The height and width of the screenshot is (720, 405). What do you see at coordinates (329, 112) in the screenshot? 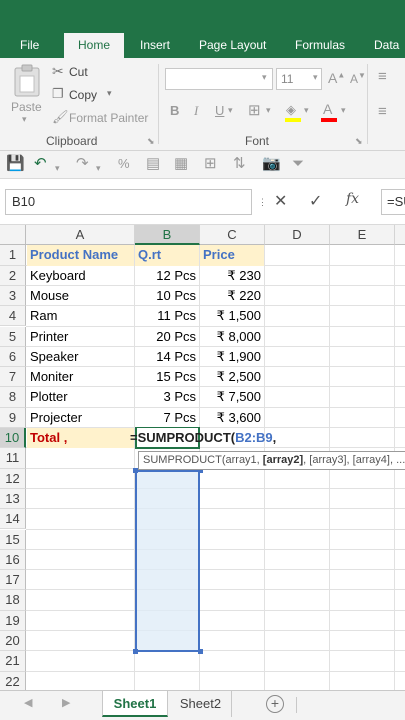
I see `font-color-icon: A` at bounding box center [329, 112].